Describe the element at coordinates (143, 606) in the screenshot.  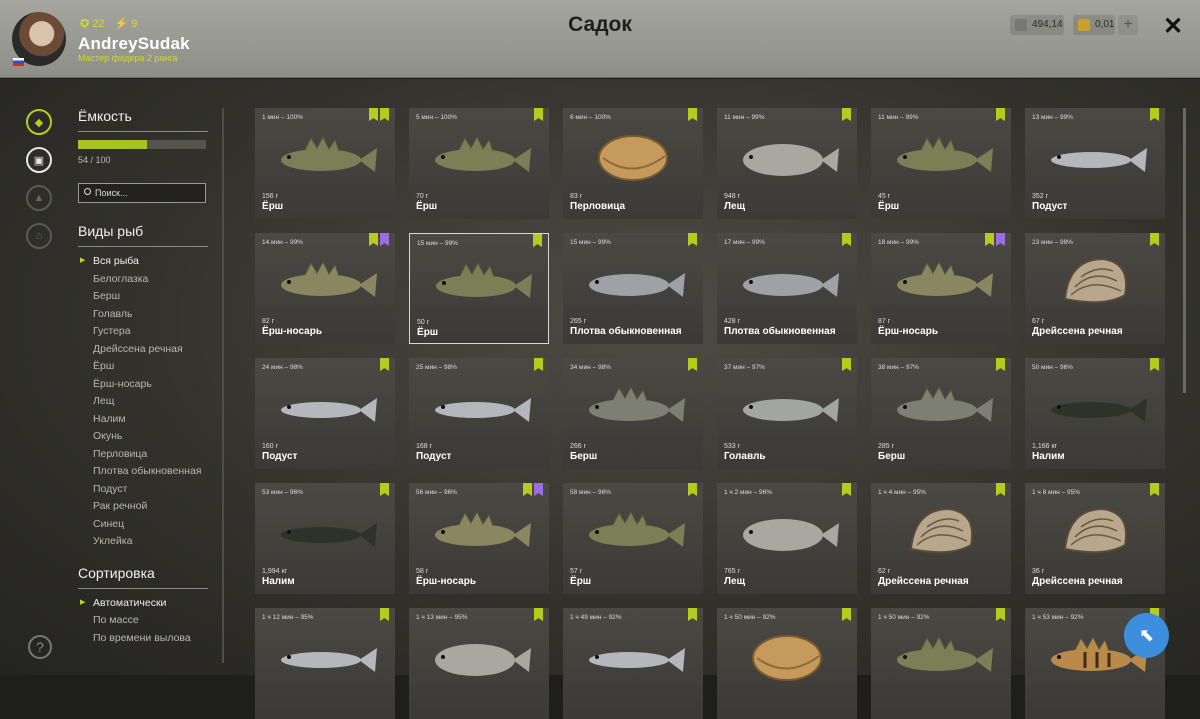
I see `sort-option: Автоматически` at that location.